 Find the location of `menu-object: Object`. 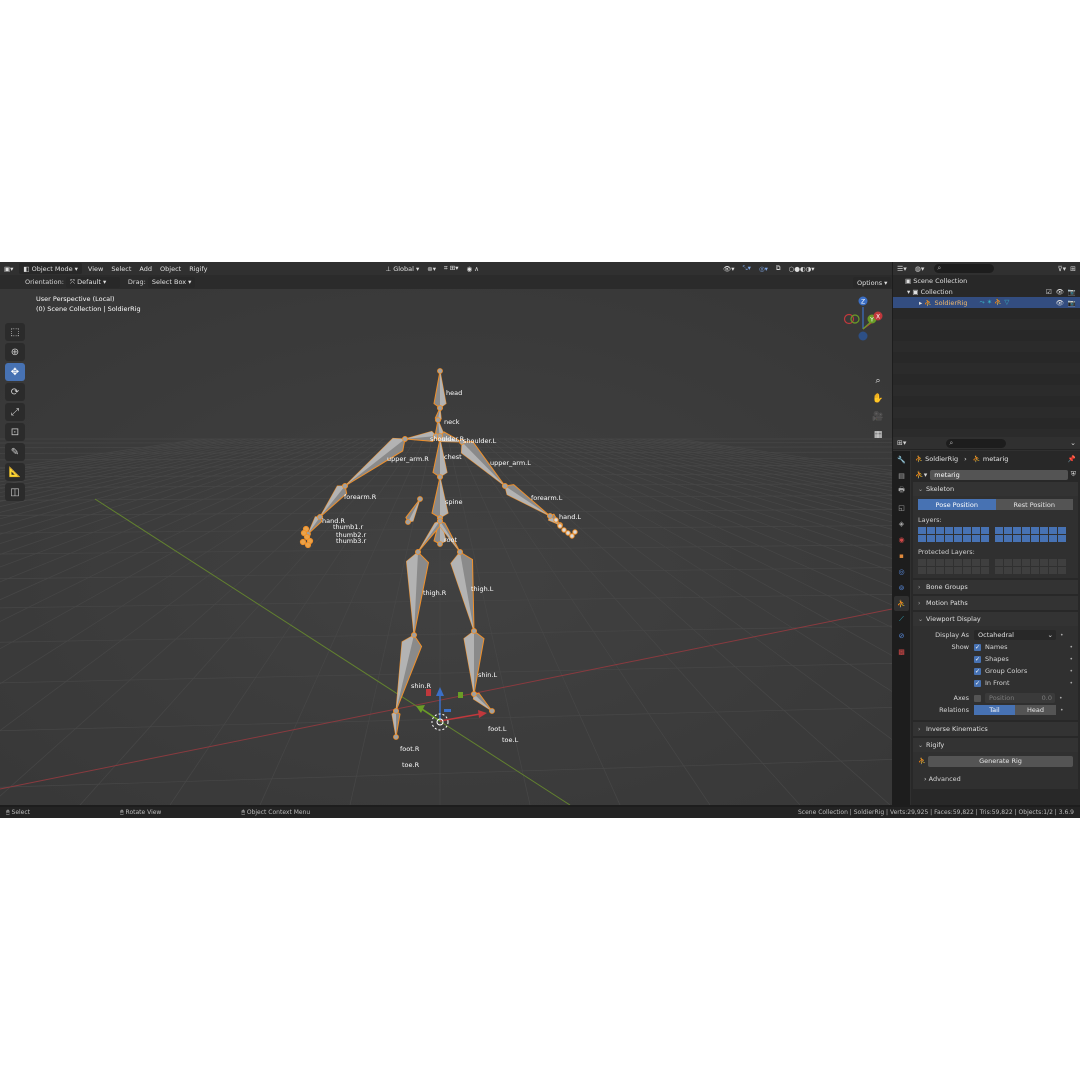

menu-object: Object is located at coordinates (170, 268).